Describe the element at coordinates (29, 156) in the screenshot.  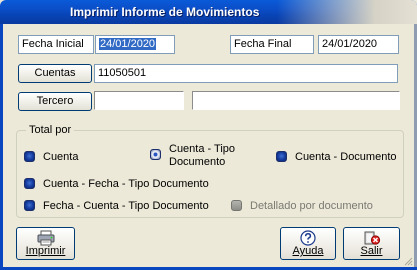
I see `radio-cuenta` at that location.